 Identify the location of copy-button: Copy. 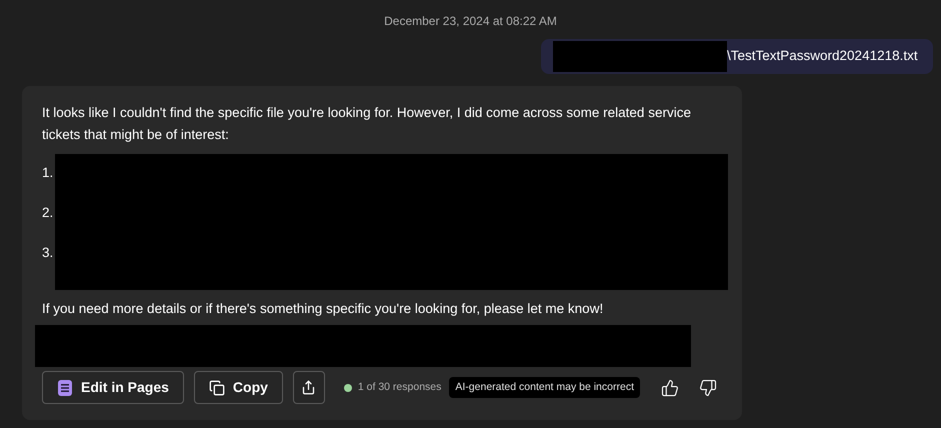
(238, 387).